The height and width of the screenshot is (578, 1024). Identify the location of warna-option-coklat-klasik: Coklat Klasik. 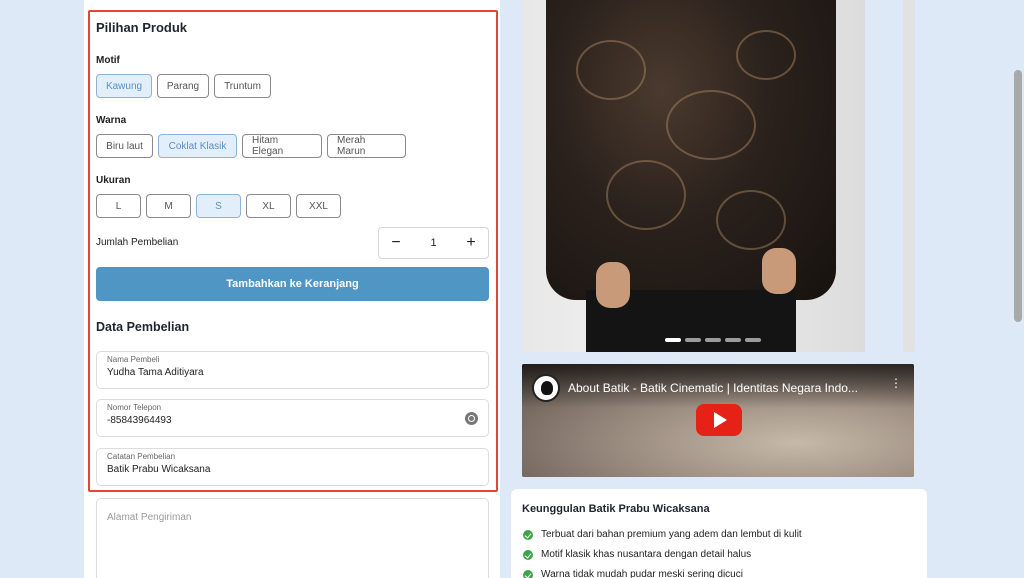
(197, 146).